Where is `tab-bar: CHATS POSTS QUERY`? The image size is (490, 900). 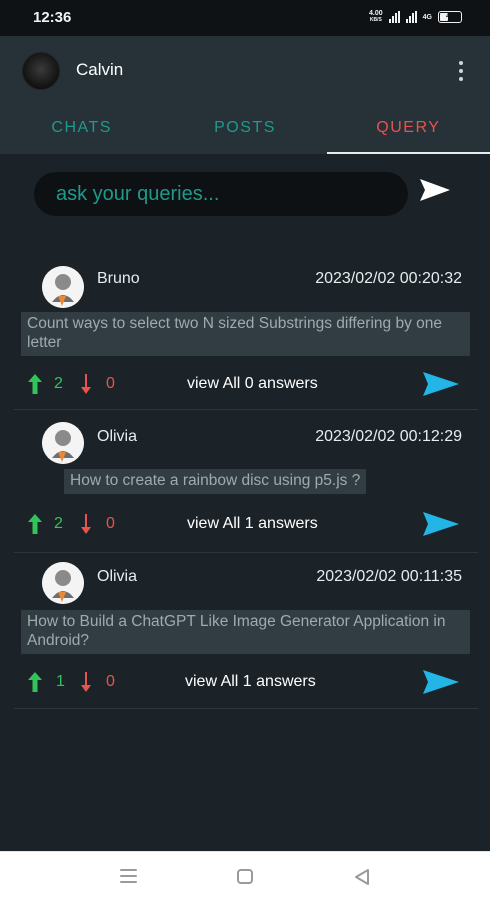 tab-bar: CHATS POSTS QUERY is located at coordinates (245, 132).